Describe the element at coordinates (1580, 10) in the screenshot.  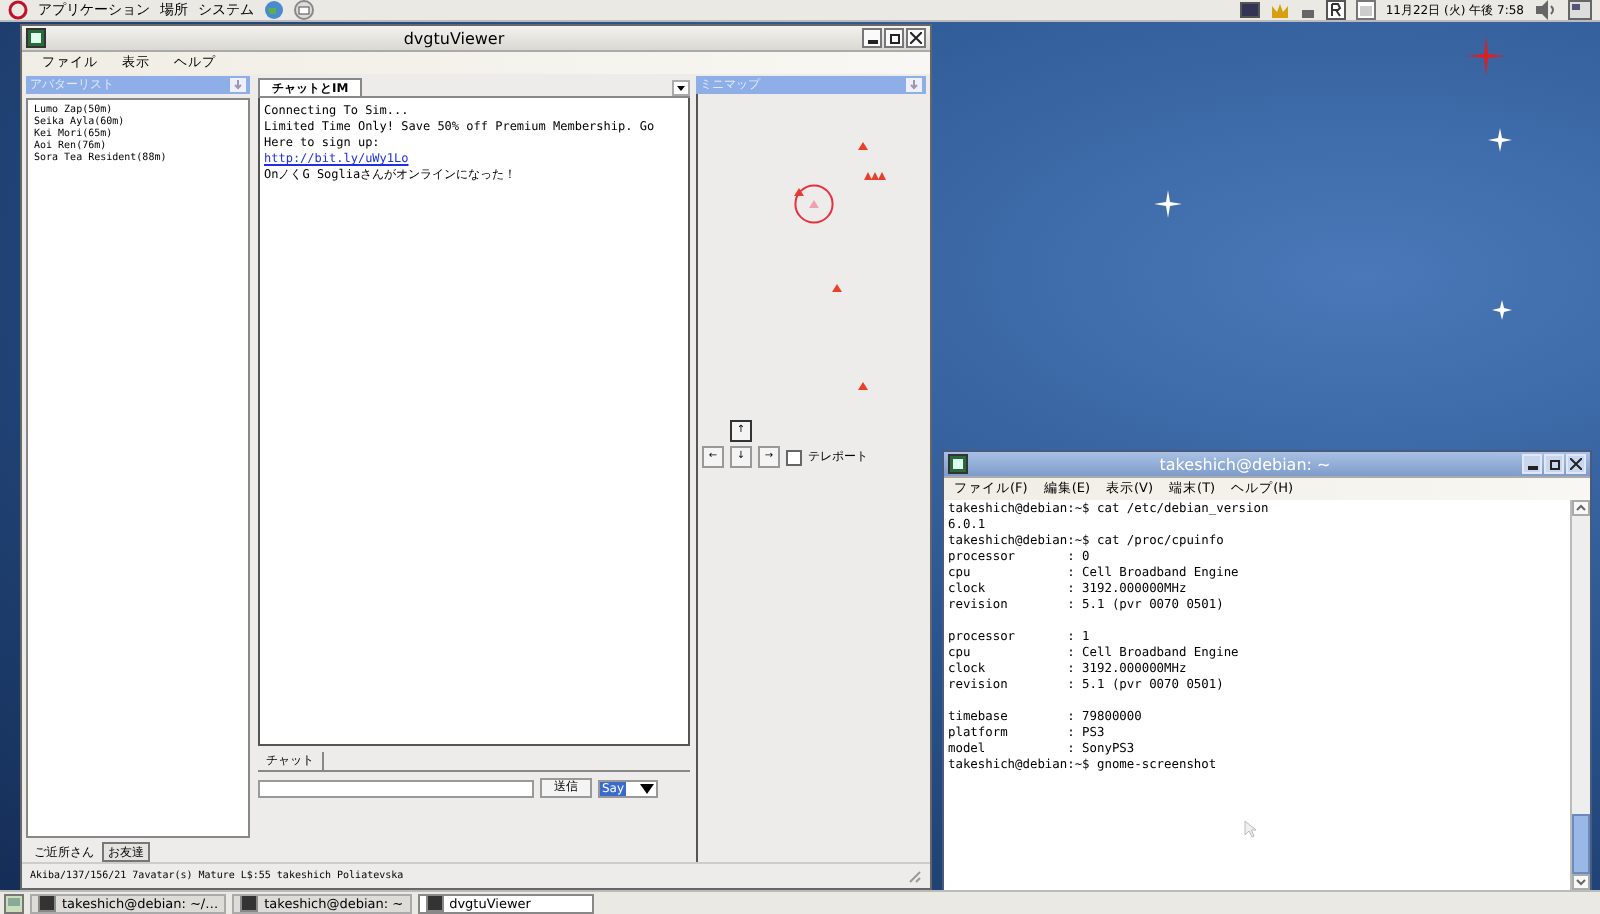
I see `windows-icon` at that location.